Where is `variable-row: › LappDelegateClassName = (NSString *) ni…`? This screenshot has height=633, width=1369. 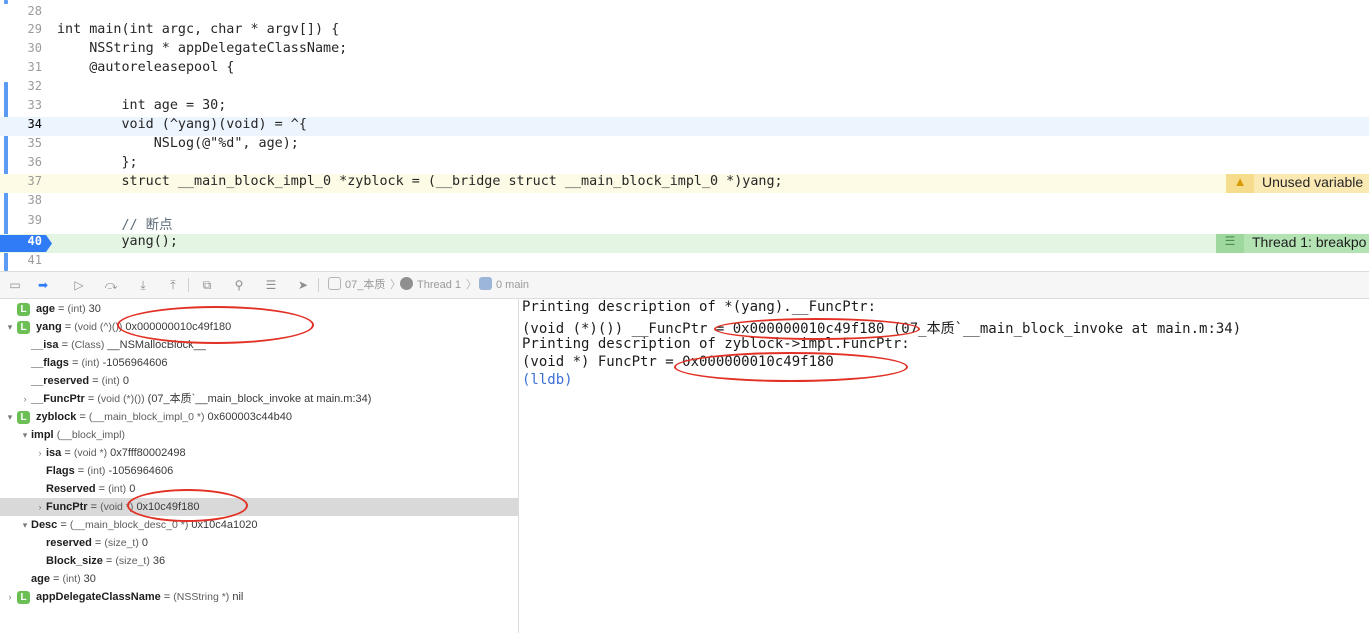
variable-row: › LappDelegateClassName = (NSString *) ni… is located at coordinates (259, 597).